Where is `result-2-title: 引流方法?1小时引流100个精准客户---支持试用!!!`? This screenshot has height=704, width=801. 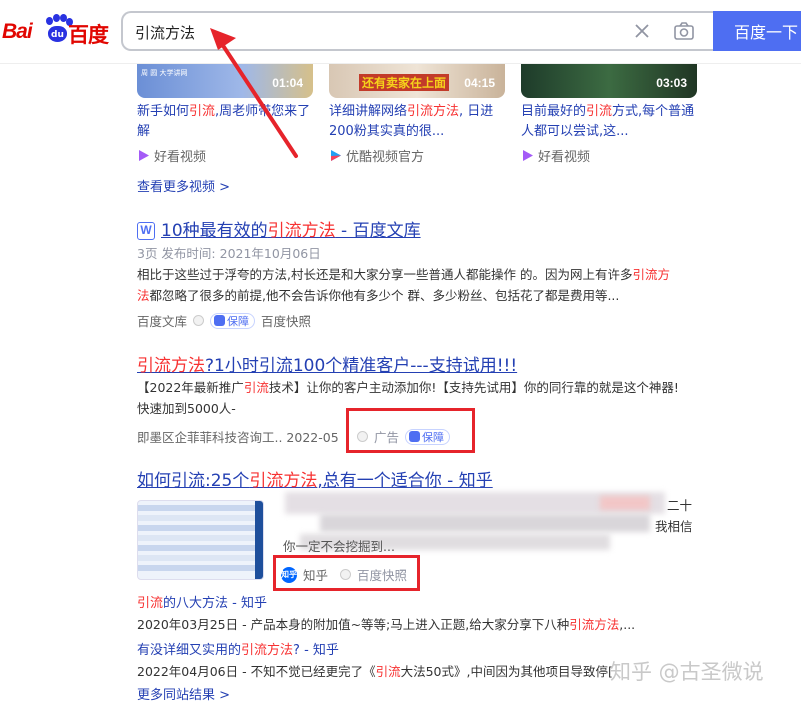
result-2-title: 引流方法?1小时引流100个精准客户---支持试用!!! is located at coordinates (327, 363).